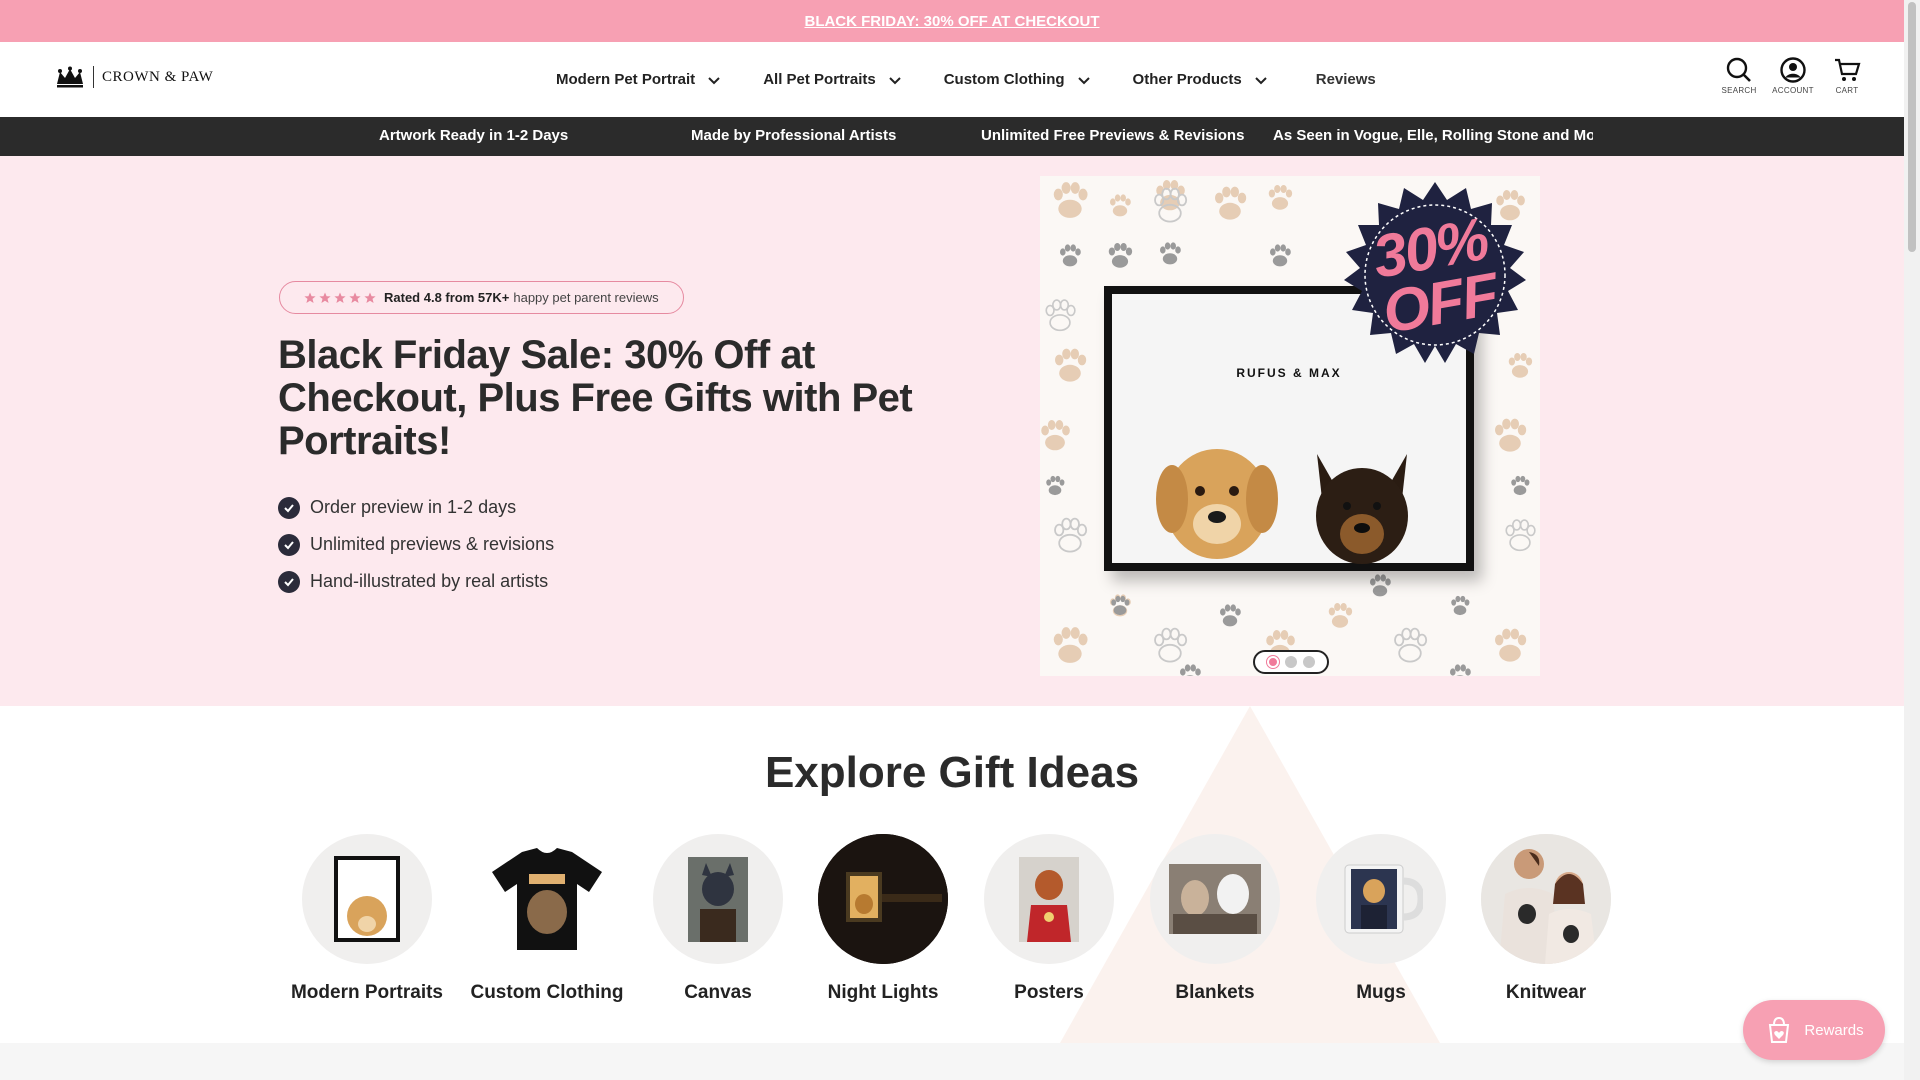 The height and width of the screenshot is (1080, 1920). I want to click on announcement-bar: BLACK FRIDAY: 30% OFF AT CHECKOUT, so click(952, 21).